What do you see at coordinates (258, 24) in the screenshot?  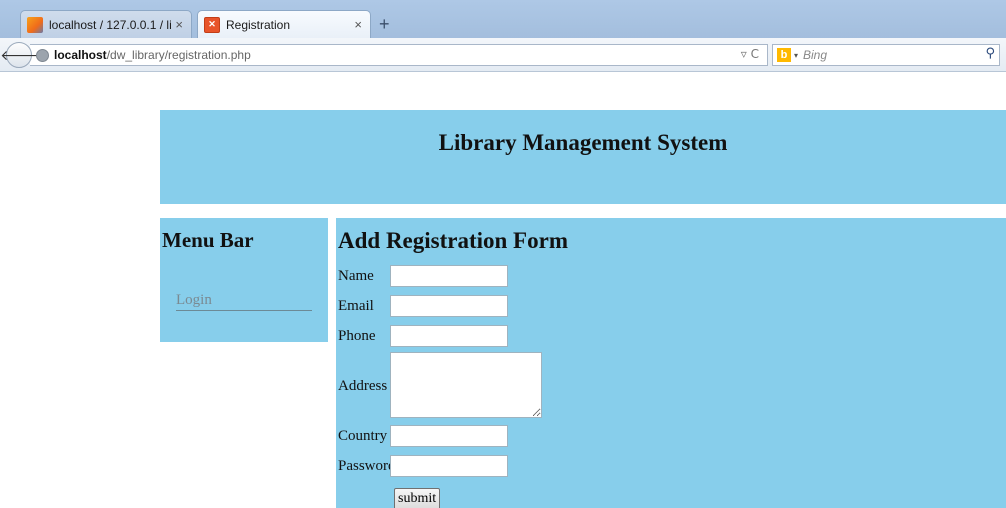 I see `tab-title: Registration` at bounding box center [258, 24].